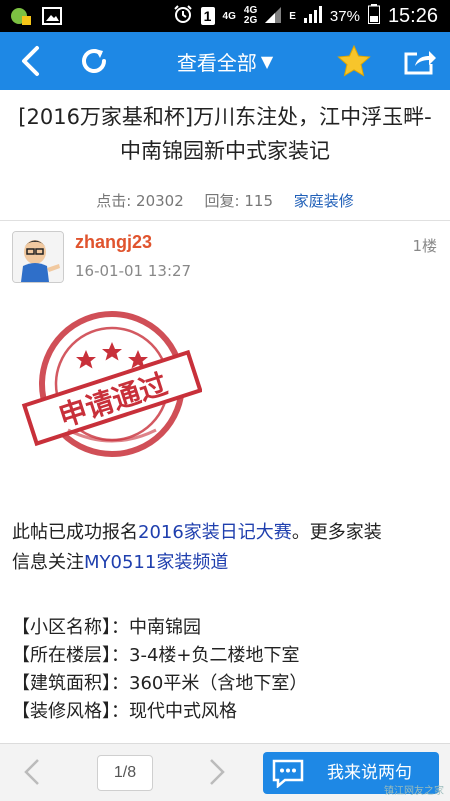 This screenshot has width=450, height=801. I want to click on image-notification-icon, so click(52, 18).